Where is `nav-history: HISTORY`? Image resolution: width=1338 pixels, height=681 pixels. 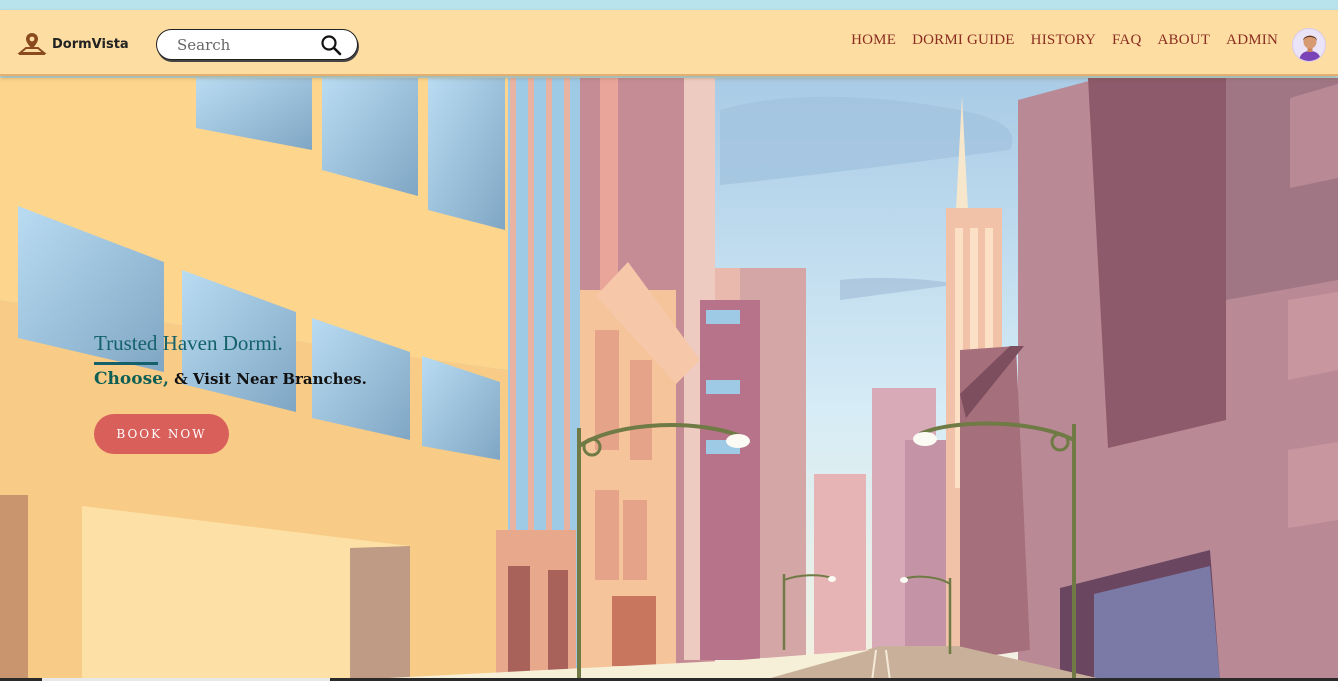
nav-history: HISTORY is located at coordinates (1063, 40).